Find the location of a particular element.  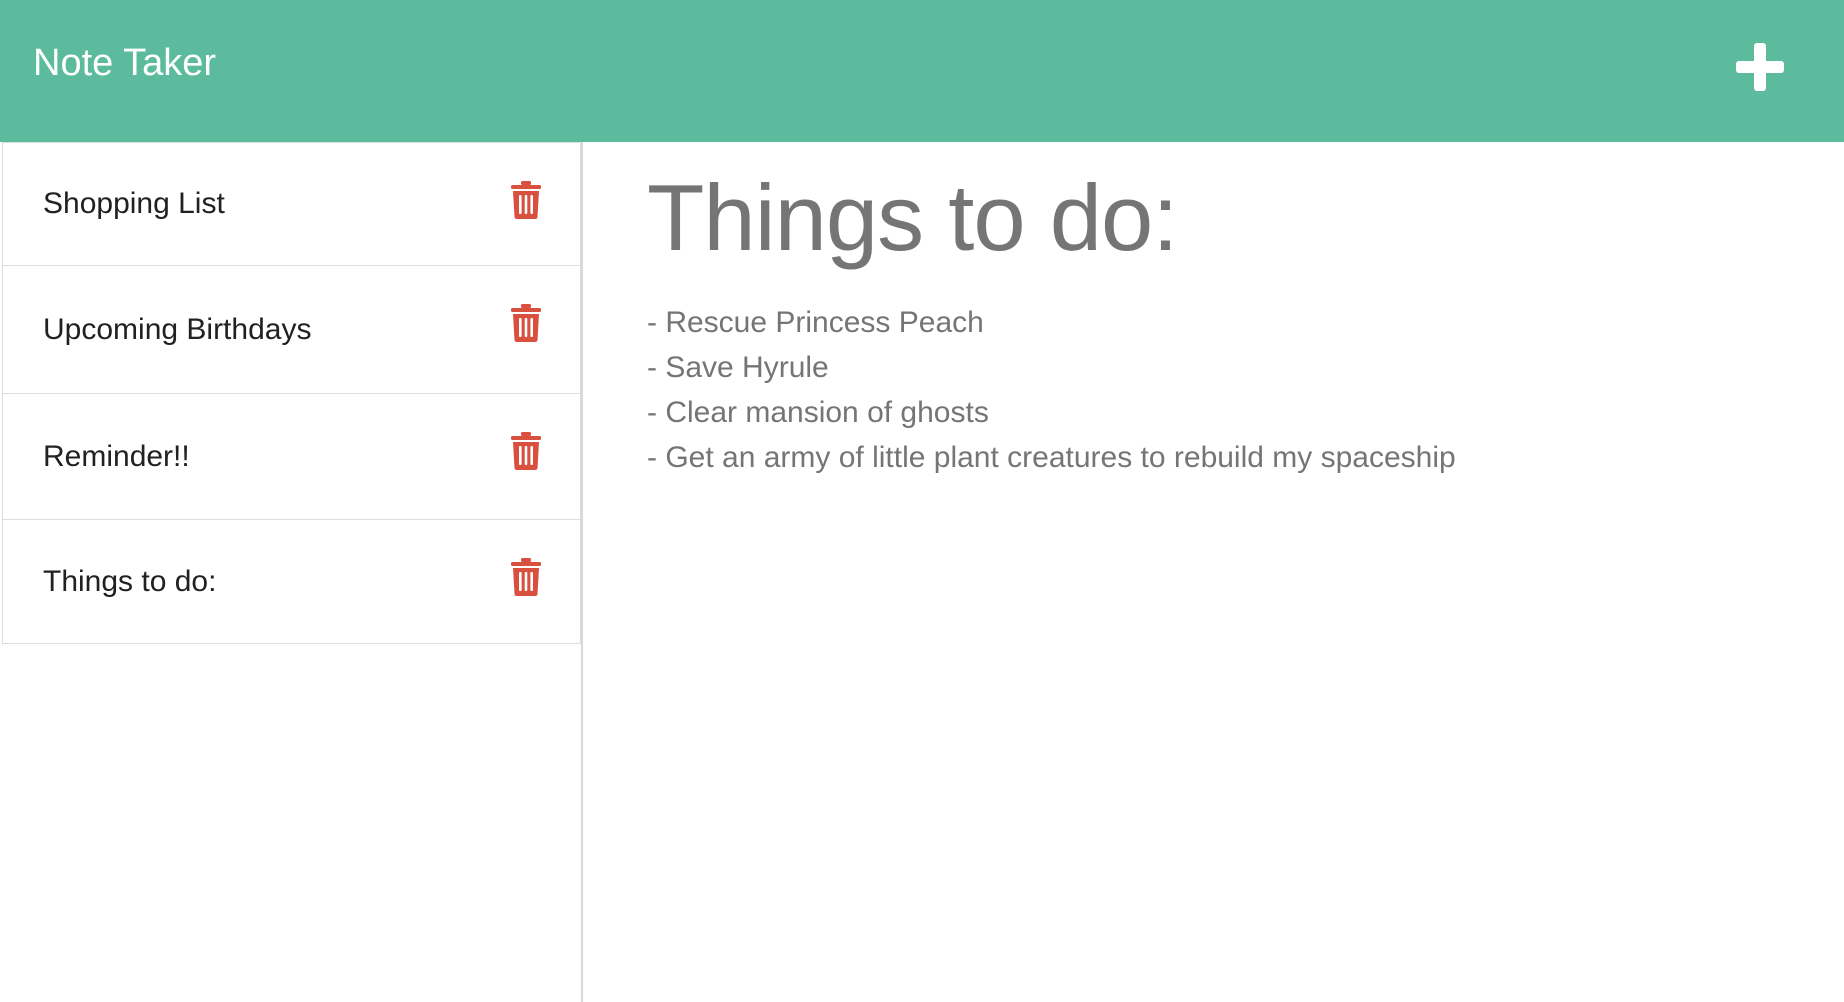

add-note-button is located at coordinates (1760, 67).